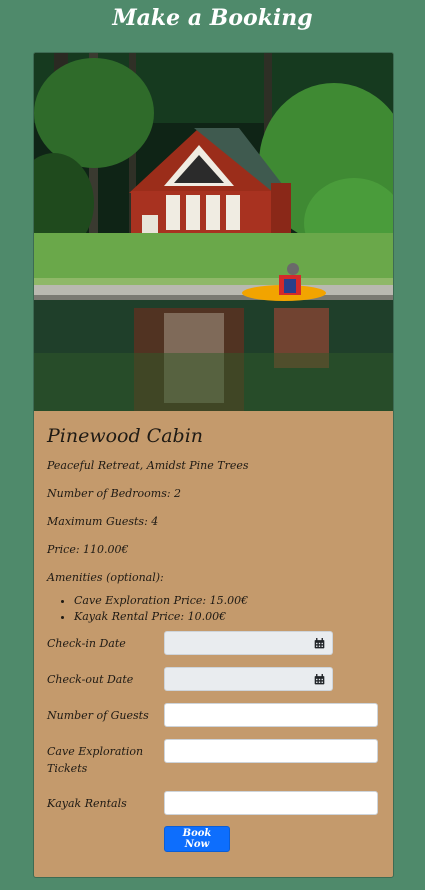 Image resolution: width=425 pixels, height=890 pixels. Describe the element at coordinates (87, 803) in the screenshot. I see `kayak-label: Kayak Rentals` at that location.